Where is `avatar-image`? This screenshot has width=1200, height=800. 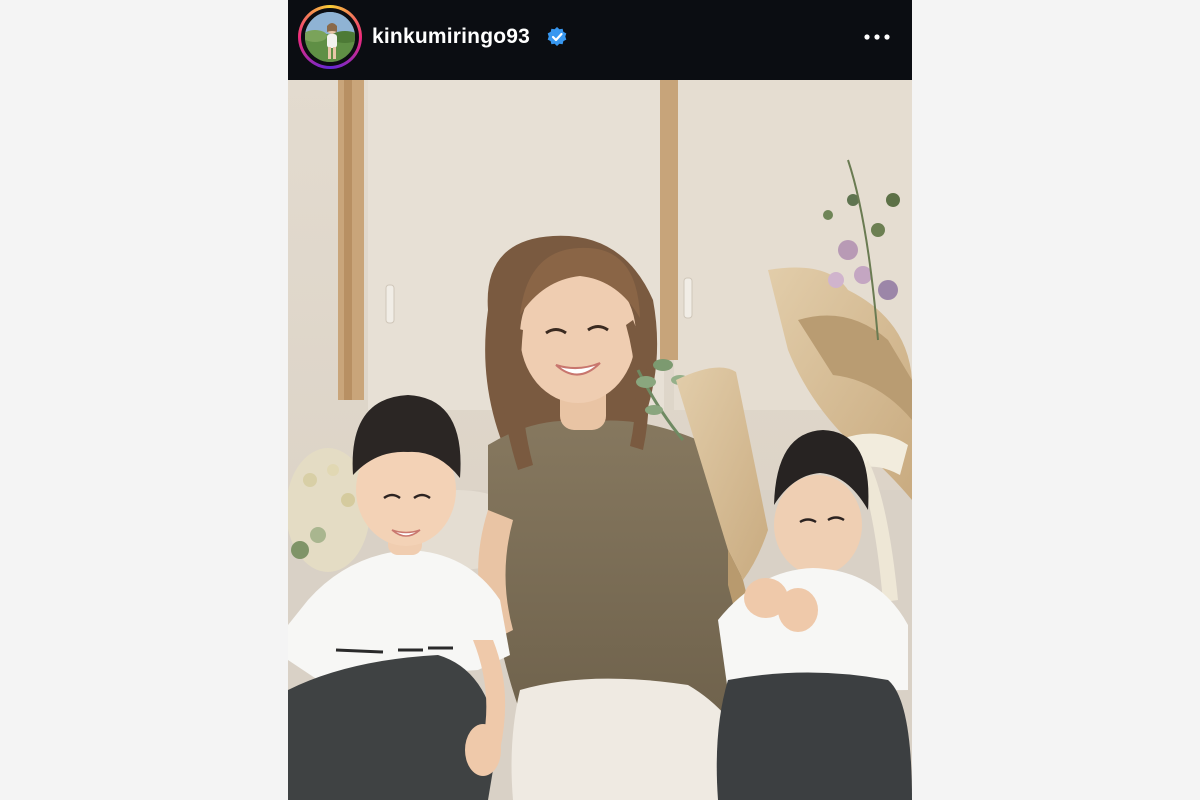 avatar-image is located at coordinates (330, 37).